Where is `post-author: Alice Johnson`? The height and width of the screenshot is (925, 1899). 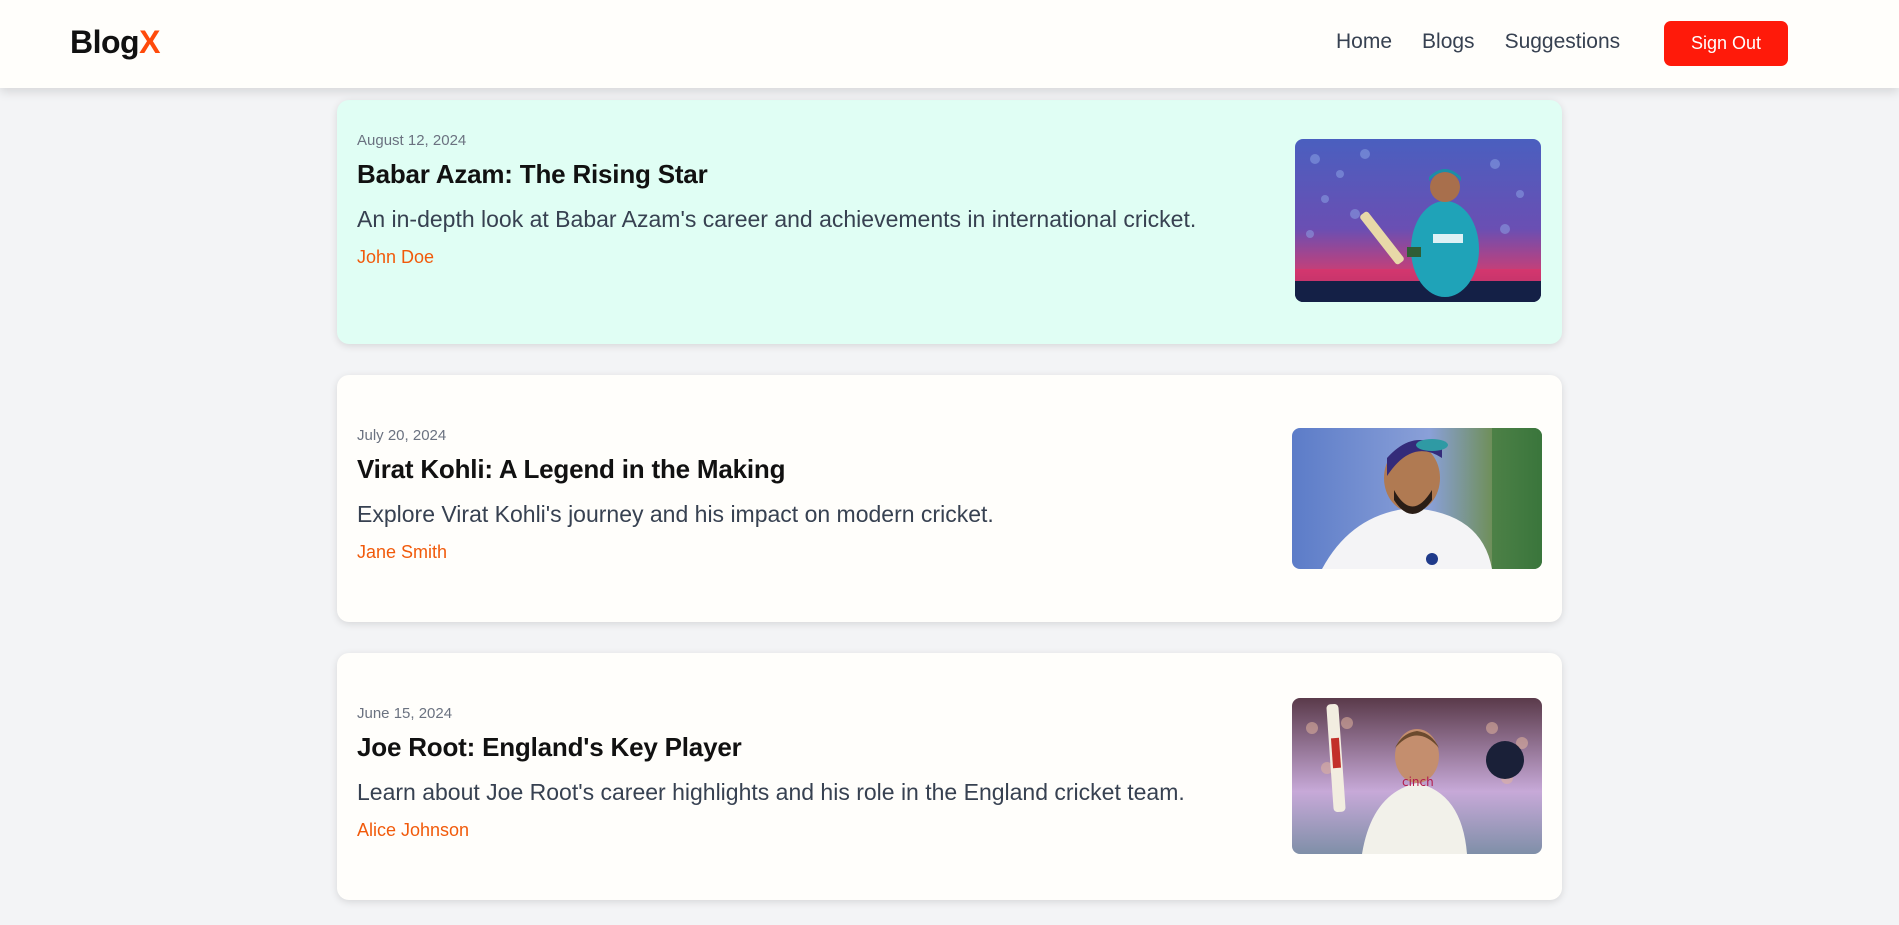 post-author: Alice Johnson is located at coordinates (413, 830).